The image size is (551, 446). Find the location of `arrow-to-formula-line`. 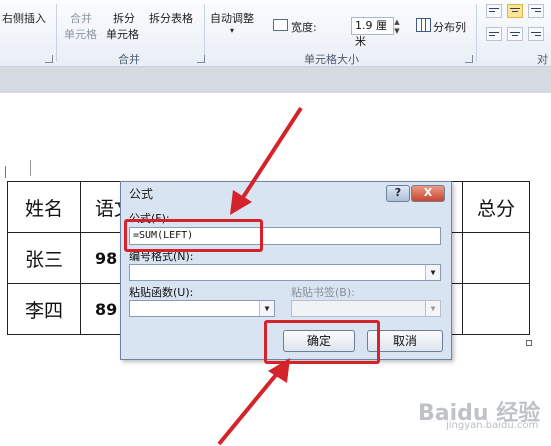

arrow-to-formula-line is located at coordinates (270, 155).